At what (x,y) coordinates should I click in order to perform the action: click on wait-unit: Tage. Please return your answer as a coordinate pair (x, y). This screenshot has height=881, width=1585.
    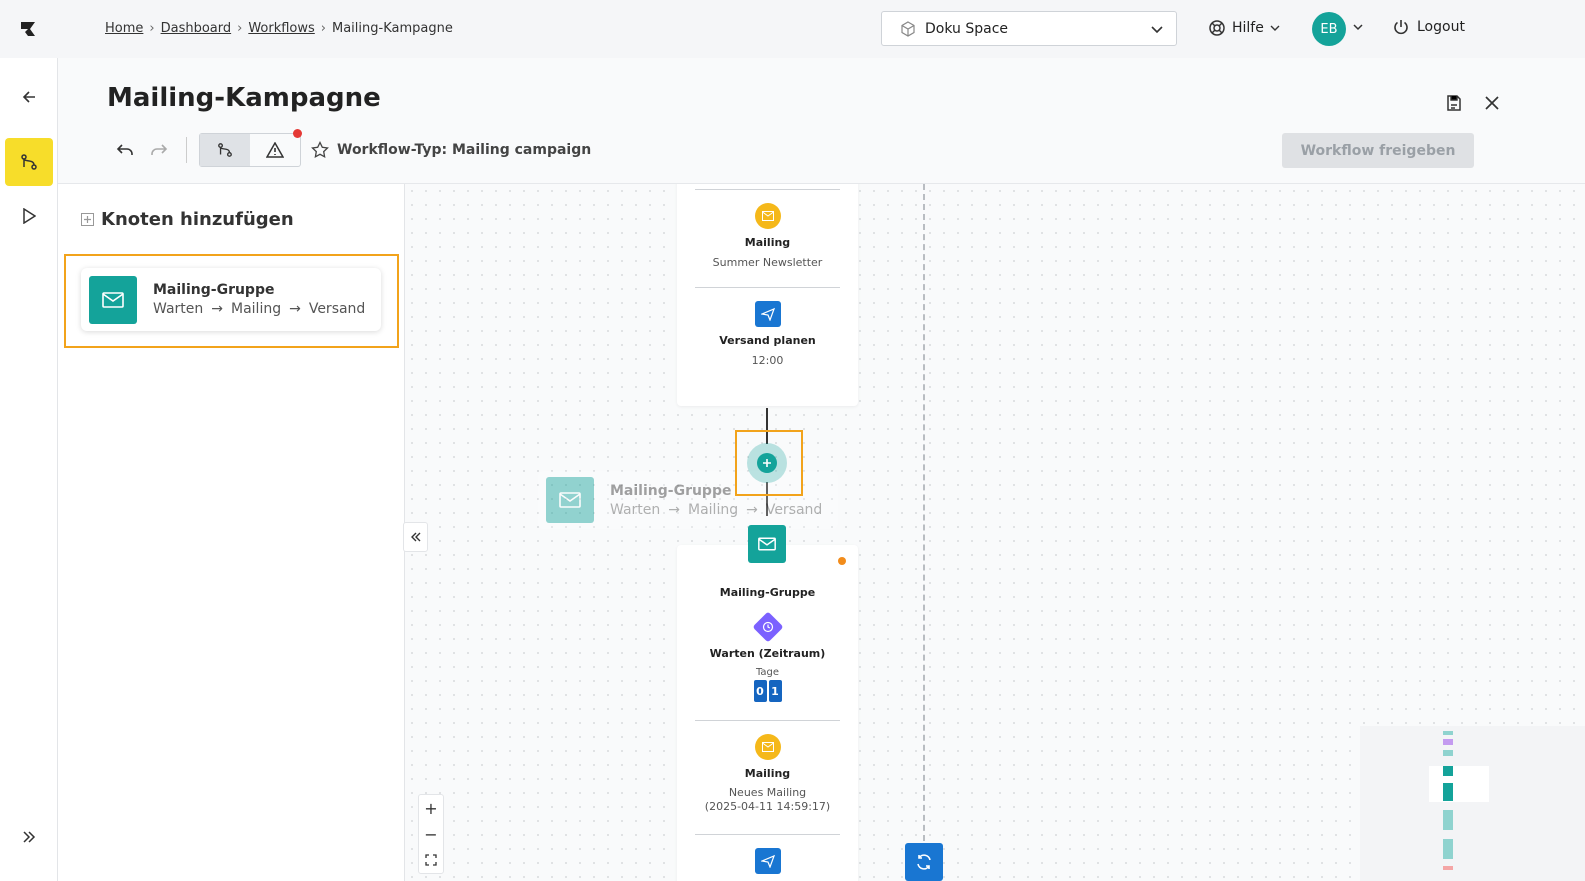
    Looking at the image, I should click on (767, 672).